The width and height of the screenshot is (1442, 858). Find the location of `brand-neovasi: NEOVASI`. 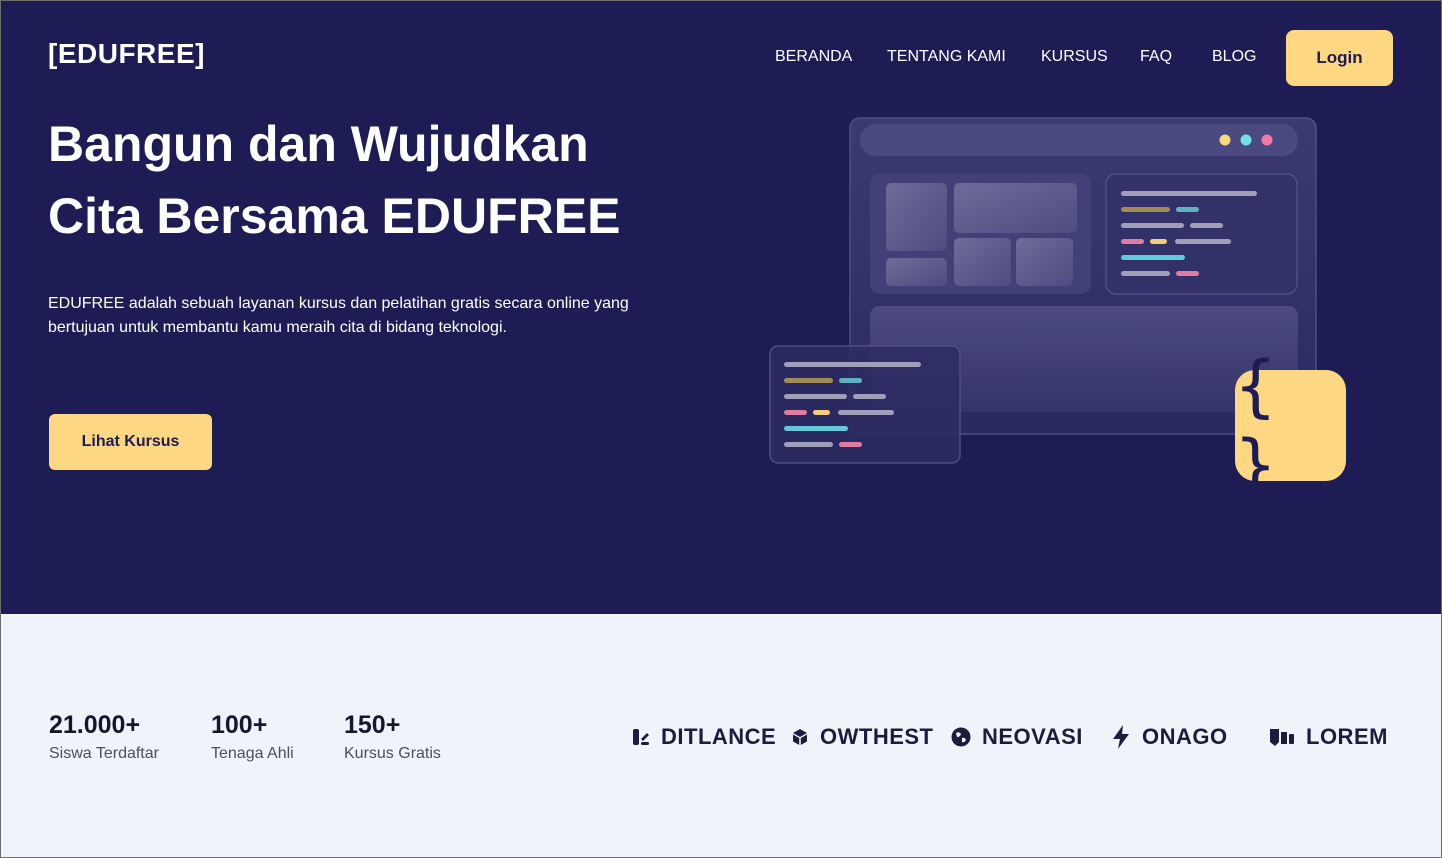

brand-neovasi: NEOVASI is located at coordinates (1016, 737).